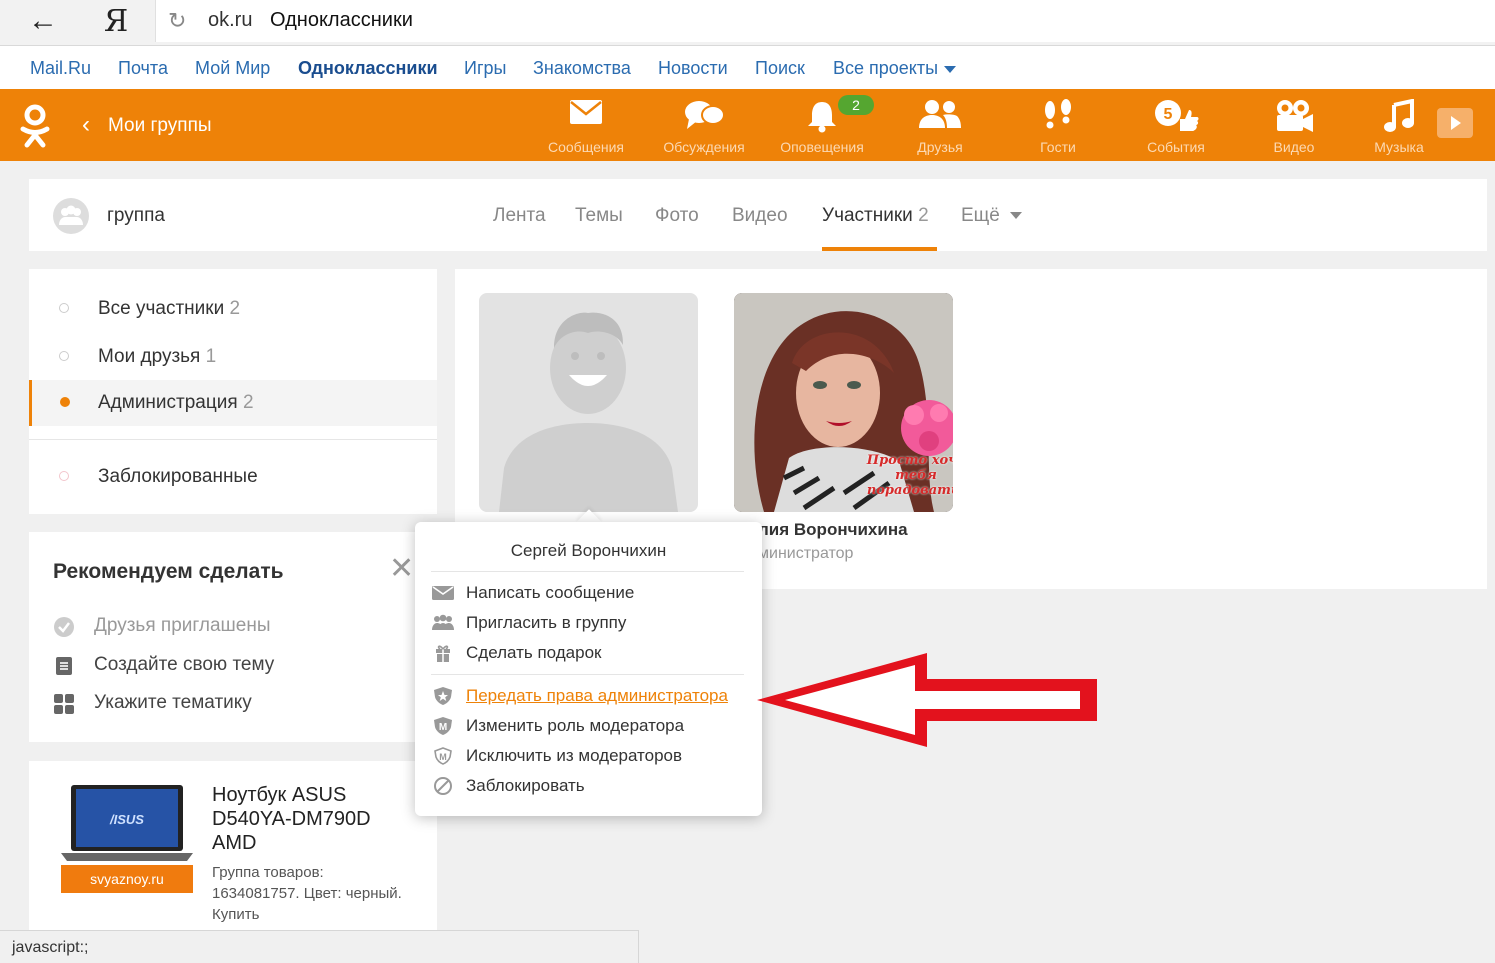 The width and height of the screenshot is (1495, 963). I want to click on filter-all-members: Все участники 2, so click(233, 309).